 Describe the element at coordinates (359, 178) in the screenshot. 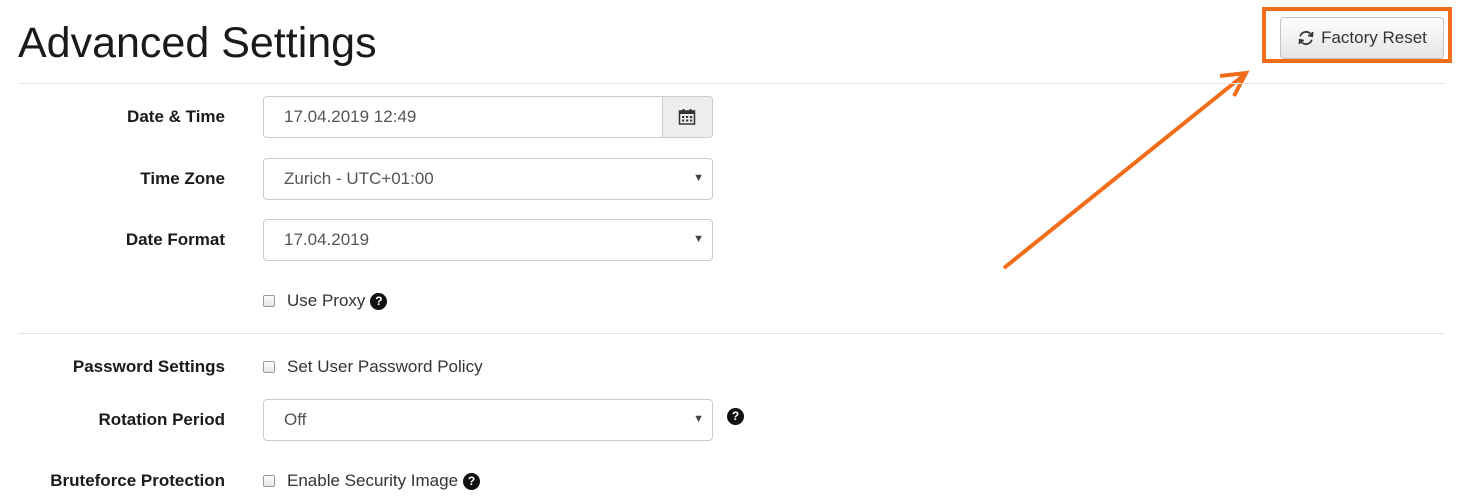

I see `time-zone-value: Zurich - UTC+01:00` at that location.